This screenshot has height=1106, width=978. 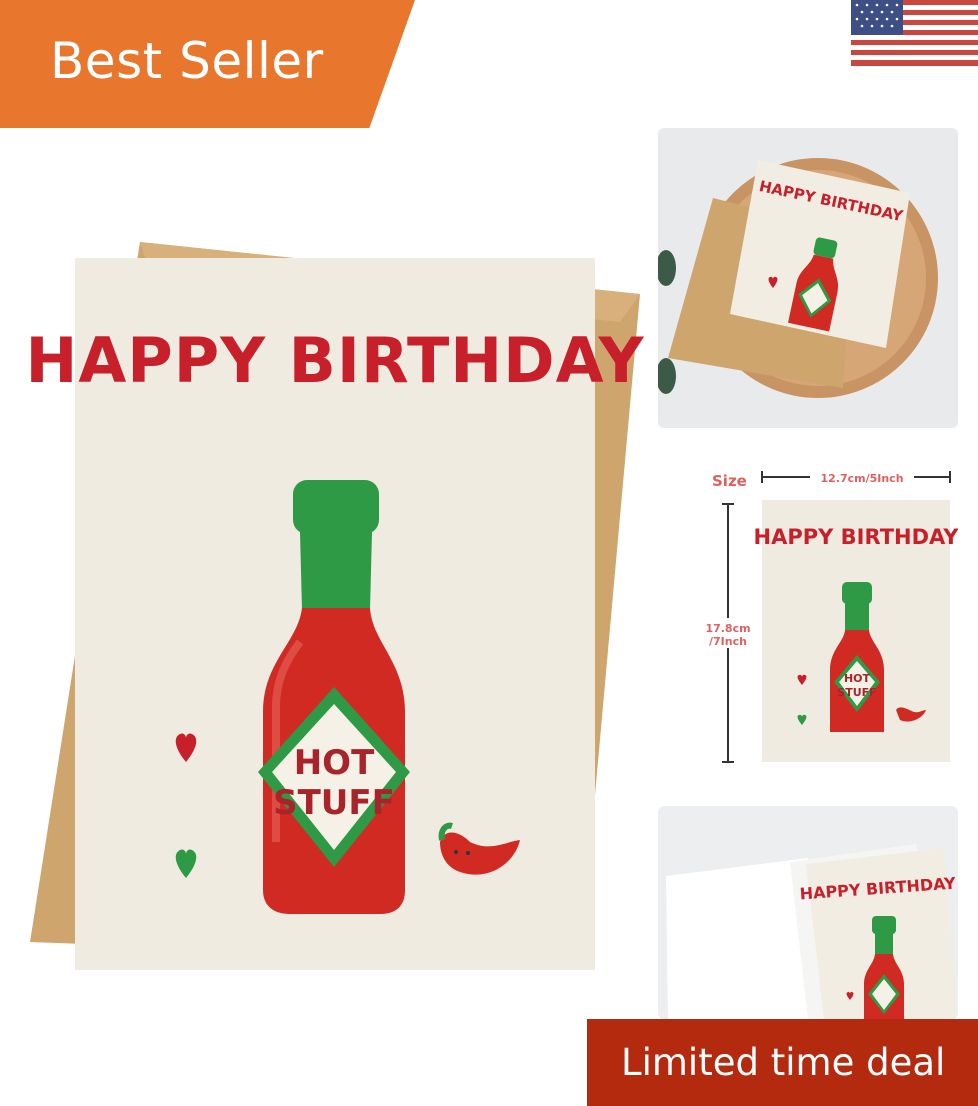 I want to click on svg-text: HAPPY BIRTHDAY, so click(x=856, y=537).